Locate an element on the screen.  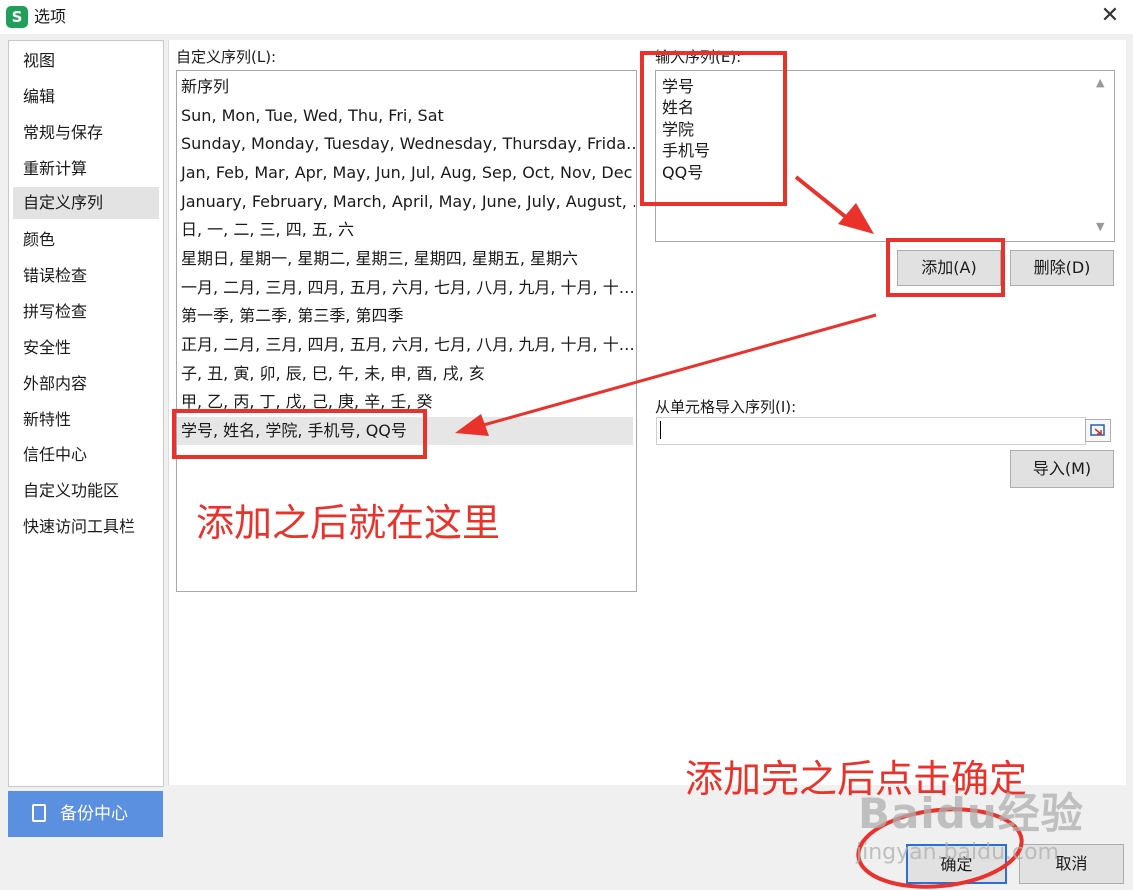
watermark-url: jingyan.baidu.com is located at coordinates (958, 852).